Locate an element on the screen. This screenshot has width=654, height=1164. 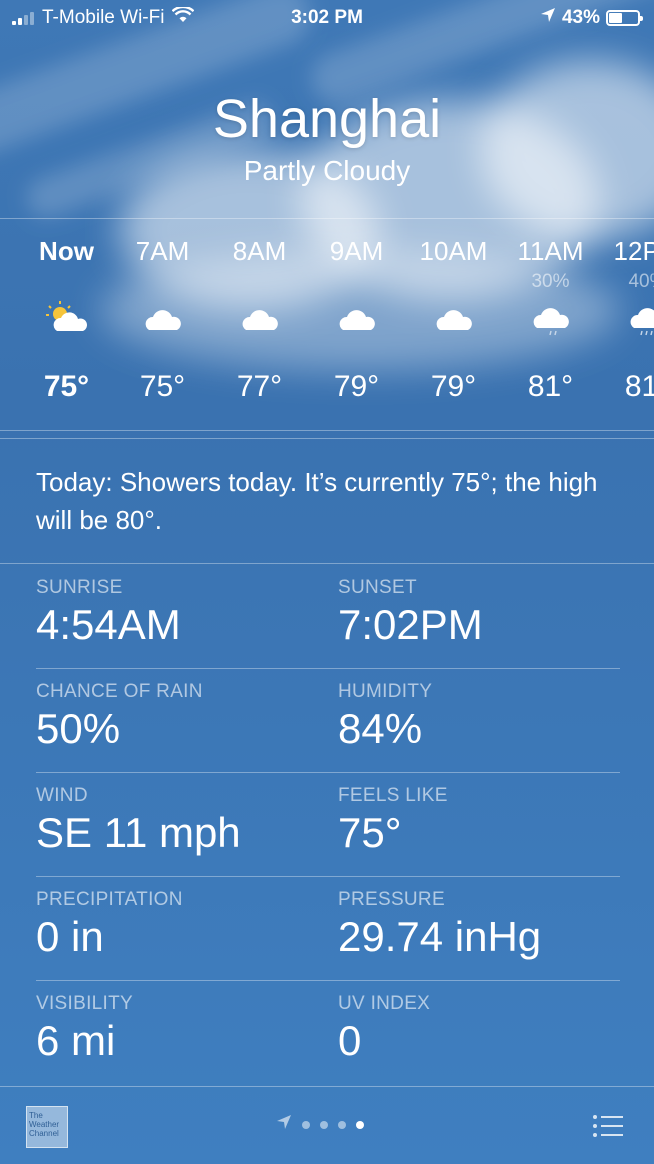
page-indicator is located at coordinates (320, 1124).